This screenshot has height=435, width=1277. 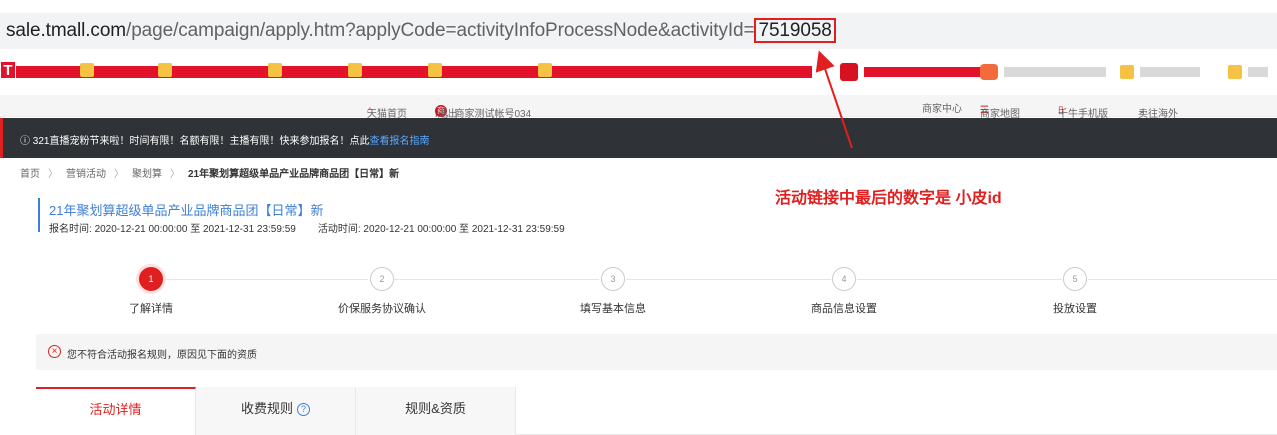 I want to click on greeting: Hi，商家测试帐号034 商 退出, so click(x=483, y=112).